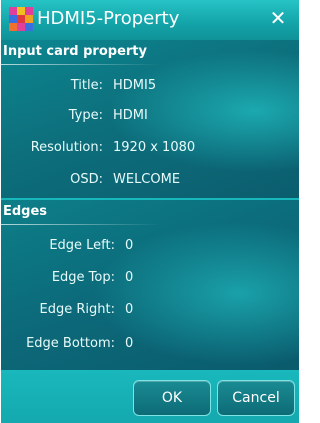  Describe the element at coordinates (129, 343) in the screenshot. I see `edge-bottom-value: 0` at that location.